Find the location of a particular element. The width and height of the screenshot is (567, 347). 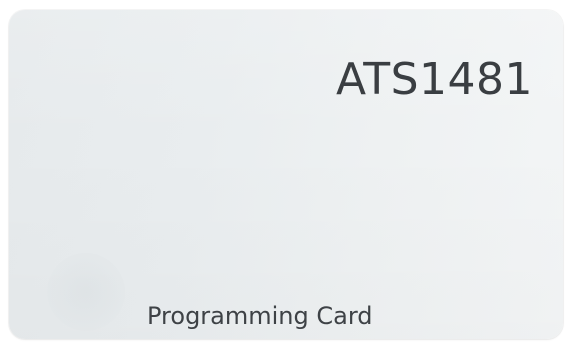

card-model-number: ATS1481 is located at coordinates (434, 79).